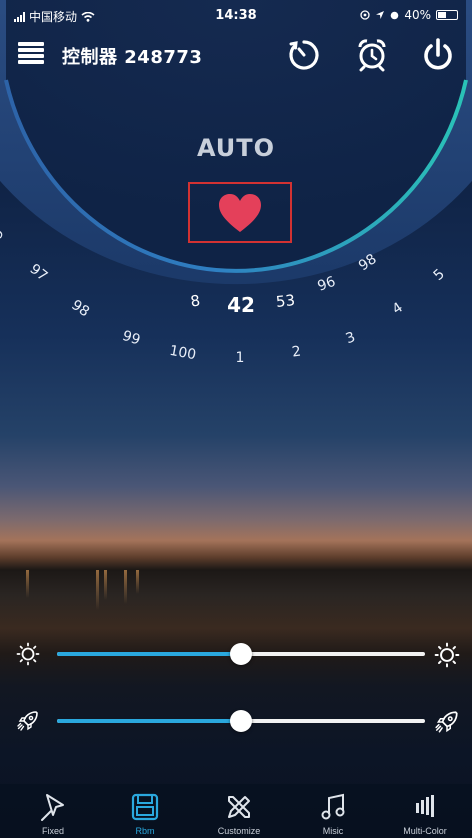 The image size is (472, 838). What do you see at coordinates (132, 57) in the screenshot?
I see `controller-title: 控制器 248773` at bounding box center [132, 57].